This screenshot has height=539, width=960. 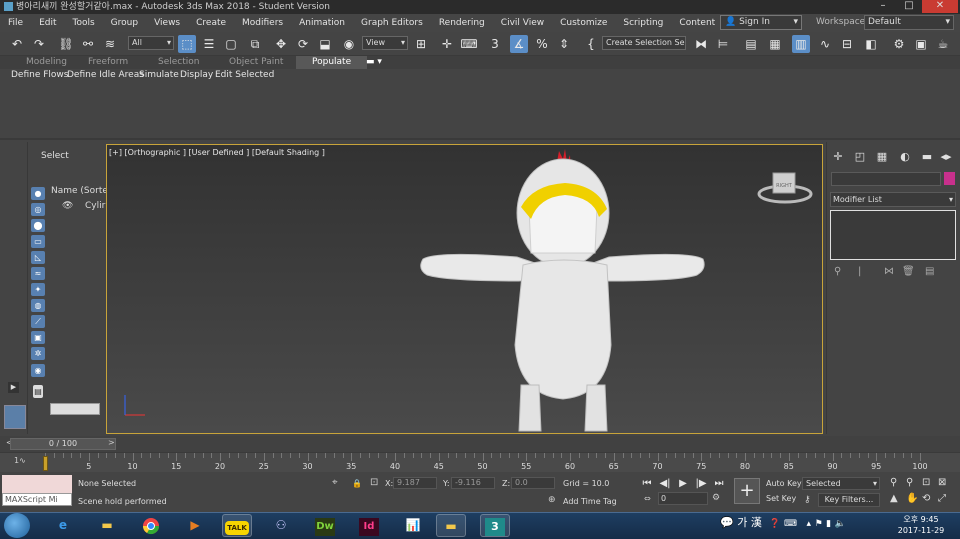 What do you see at coordinates (716, 498) in the screenshot?
I see `time-configuration-icon: ⚙` at bounding box center [716, 498].